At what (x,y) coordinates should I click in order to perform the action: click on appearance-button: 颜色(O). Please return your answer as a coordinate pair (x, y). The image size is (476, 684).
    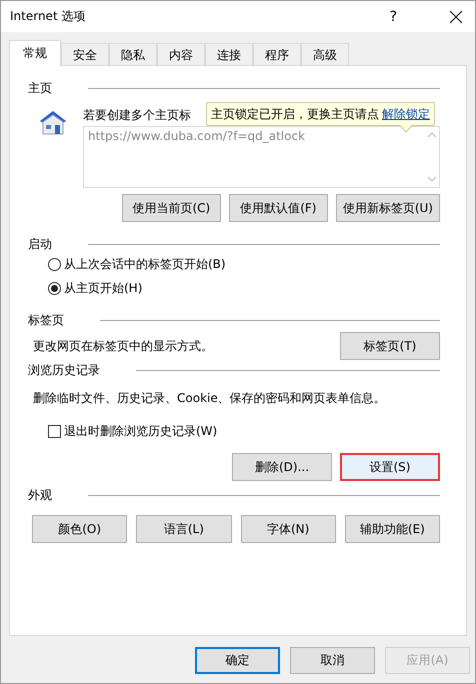
    Looking at the image, I should click on (80, 529).